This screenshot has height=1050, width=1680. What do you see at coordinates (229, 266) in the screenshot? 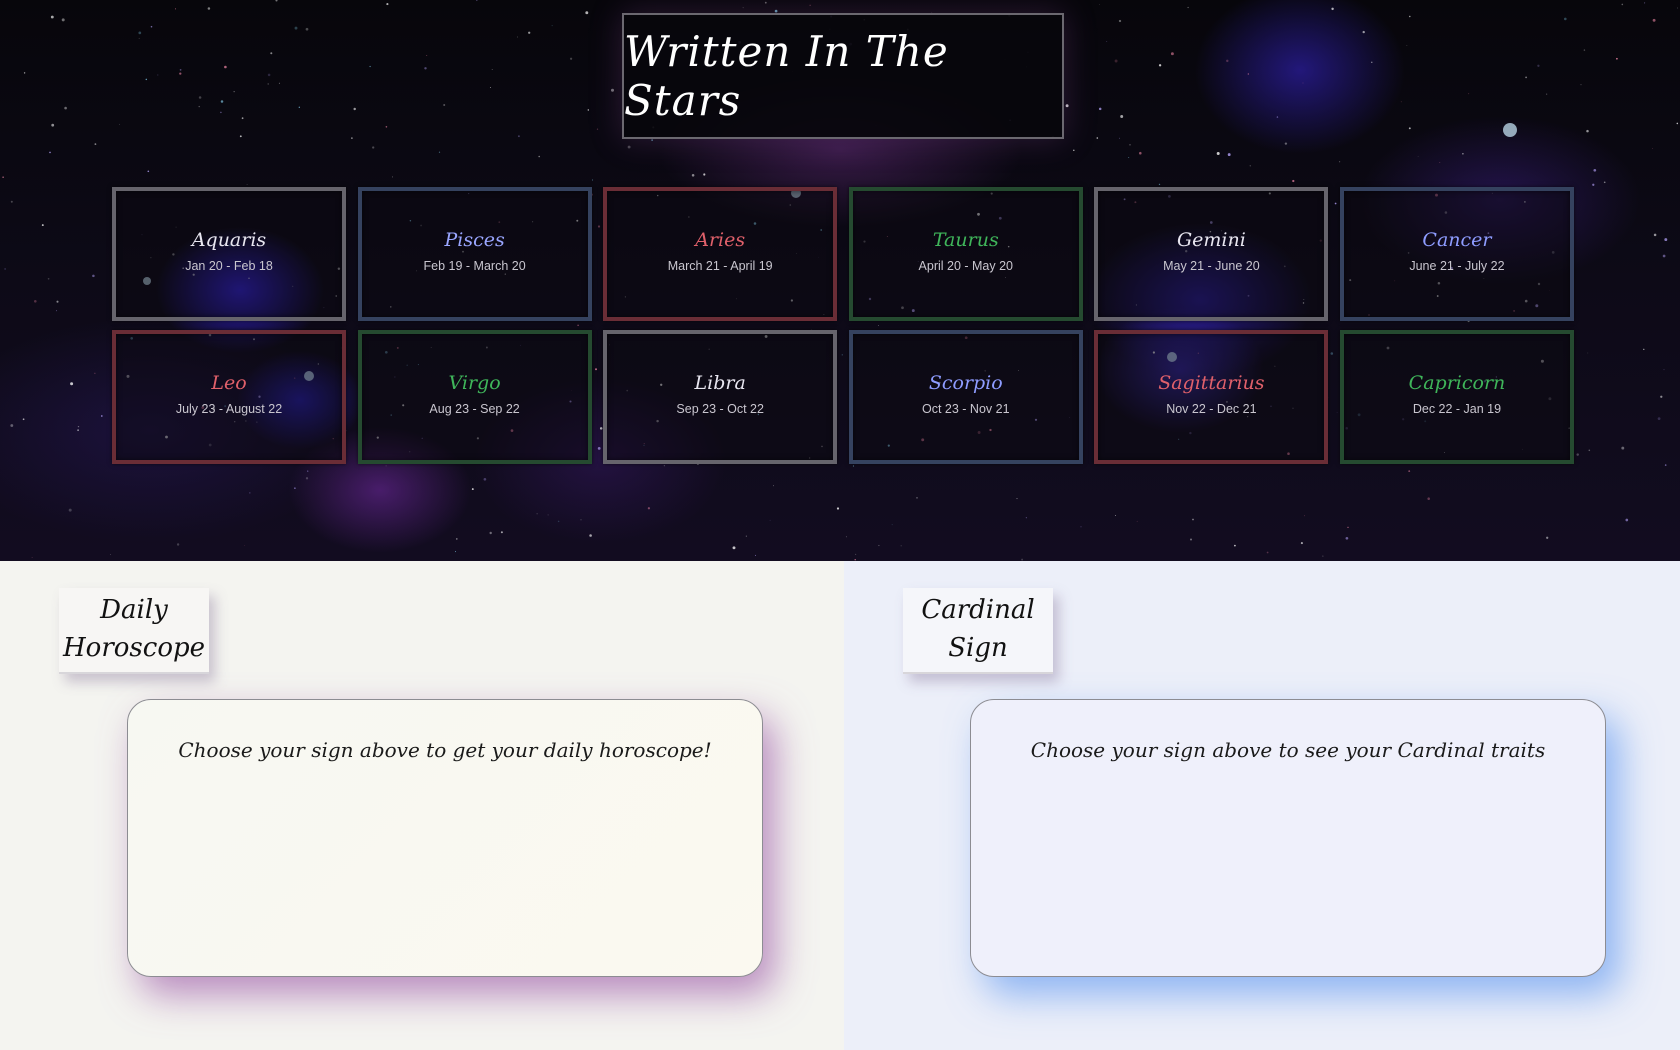
I see `sign-dates: Jan 20 - Feb 18` at bounding box center [229, 266].